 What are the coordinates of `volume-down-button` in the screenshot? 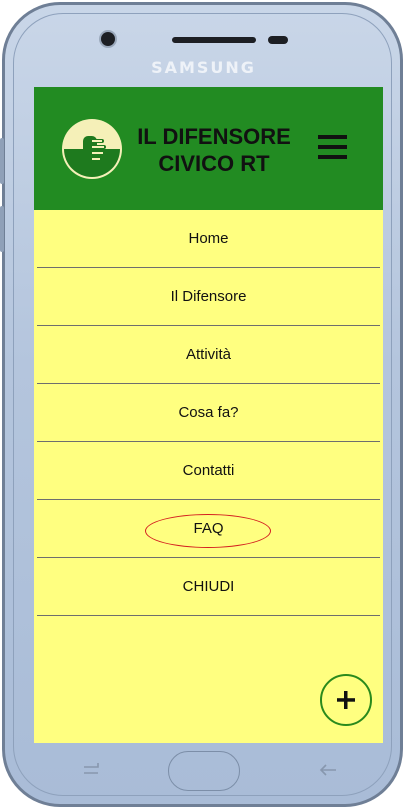 It's located at (2, 229).